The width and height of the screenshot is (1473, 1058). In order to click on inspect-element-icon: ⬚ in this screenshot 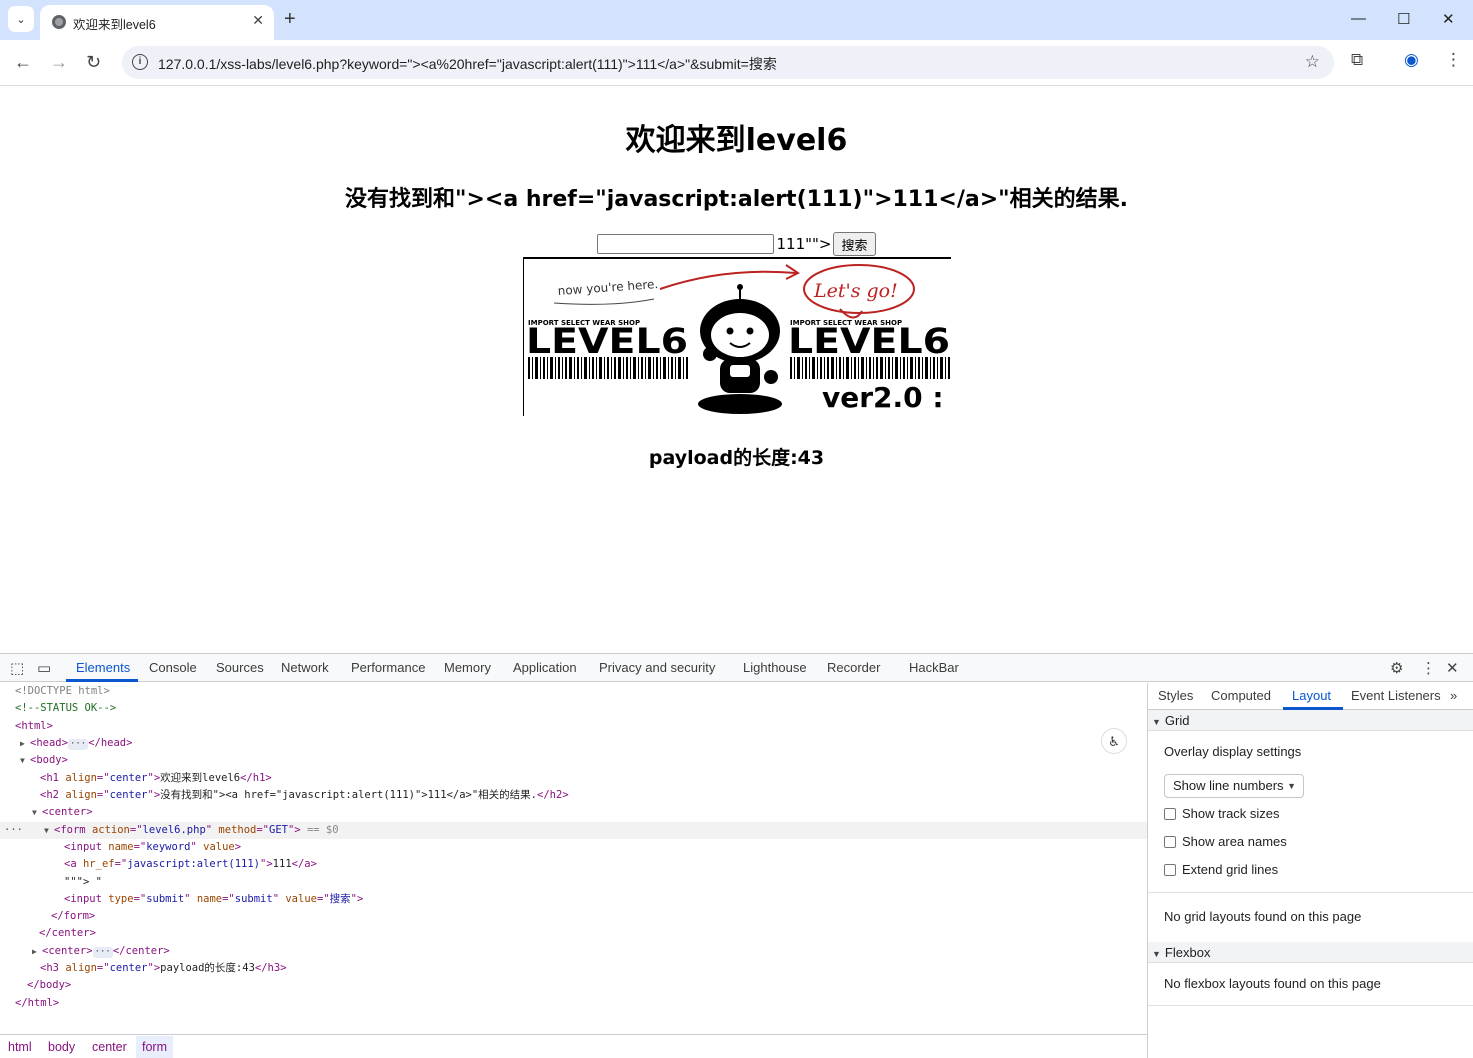, I will do `click(17, 668)`.